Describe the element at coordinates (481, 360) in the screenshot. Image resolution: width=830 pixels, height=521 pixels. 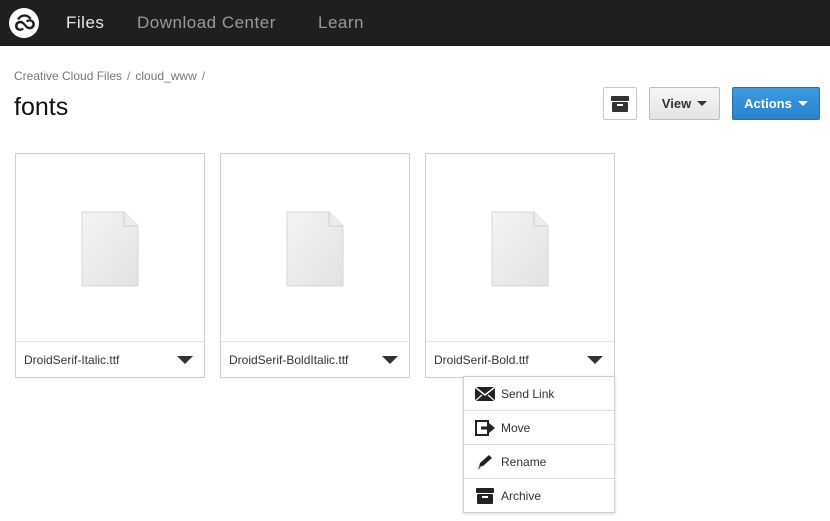
I see `file-name: DroidSerif-Bold.ttf` at that location.